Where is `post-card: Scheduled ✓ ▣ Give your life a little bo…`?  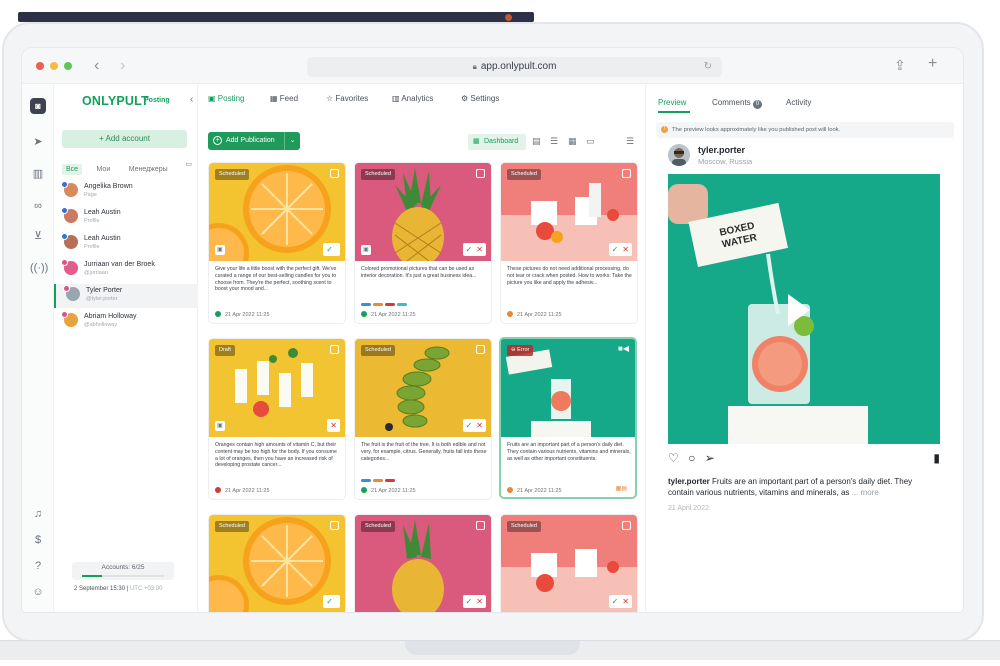
post-card: Scheduled ✓ ▣ Give your life a little bo… is located at coordinates (277, 243).